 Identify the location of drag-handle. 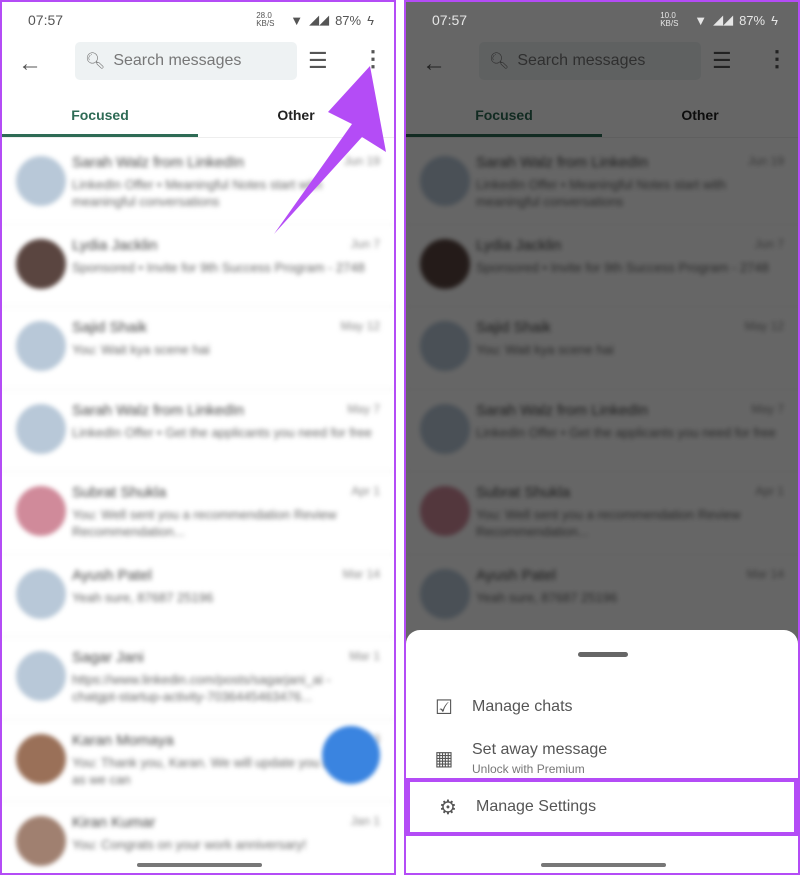
(603, 654).